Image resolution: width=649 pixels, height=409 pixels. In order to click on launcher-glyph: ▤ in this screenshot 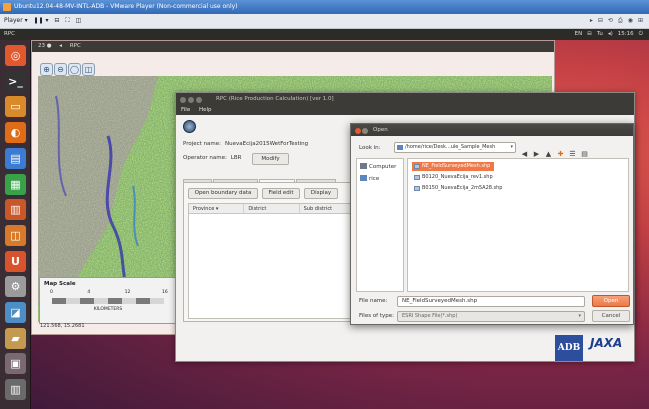, I will do `click(15, 158)`.